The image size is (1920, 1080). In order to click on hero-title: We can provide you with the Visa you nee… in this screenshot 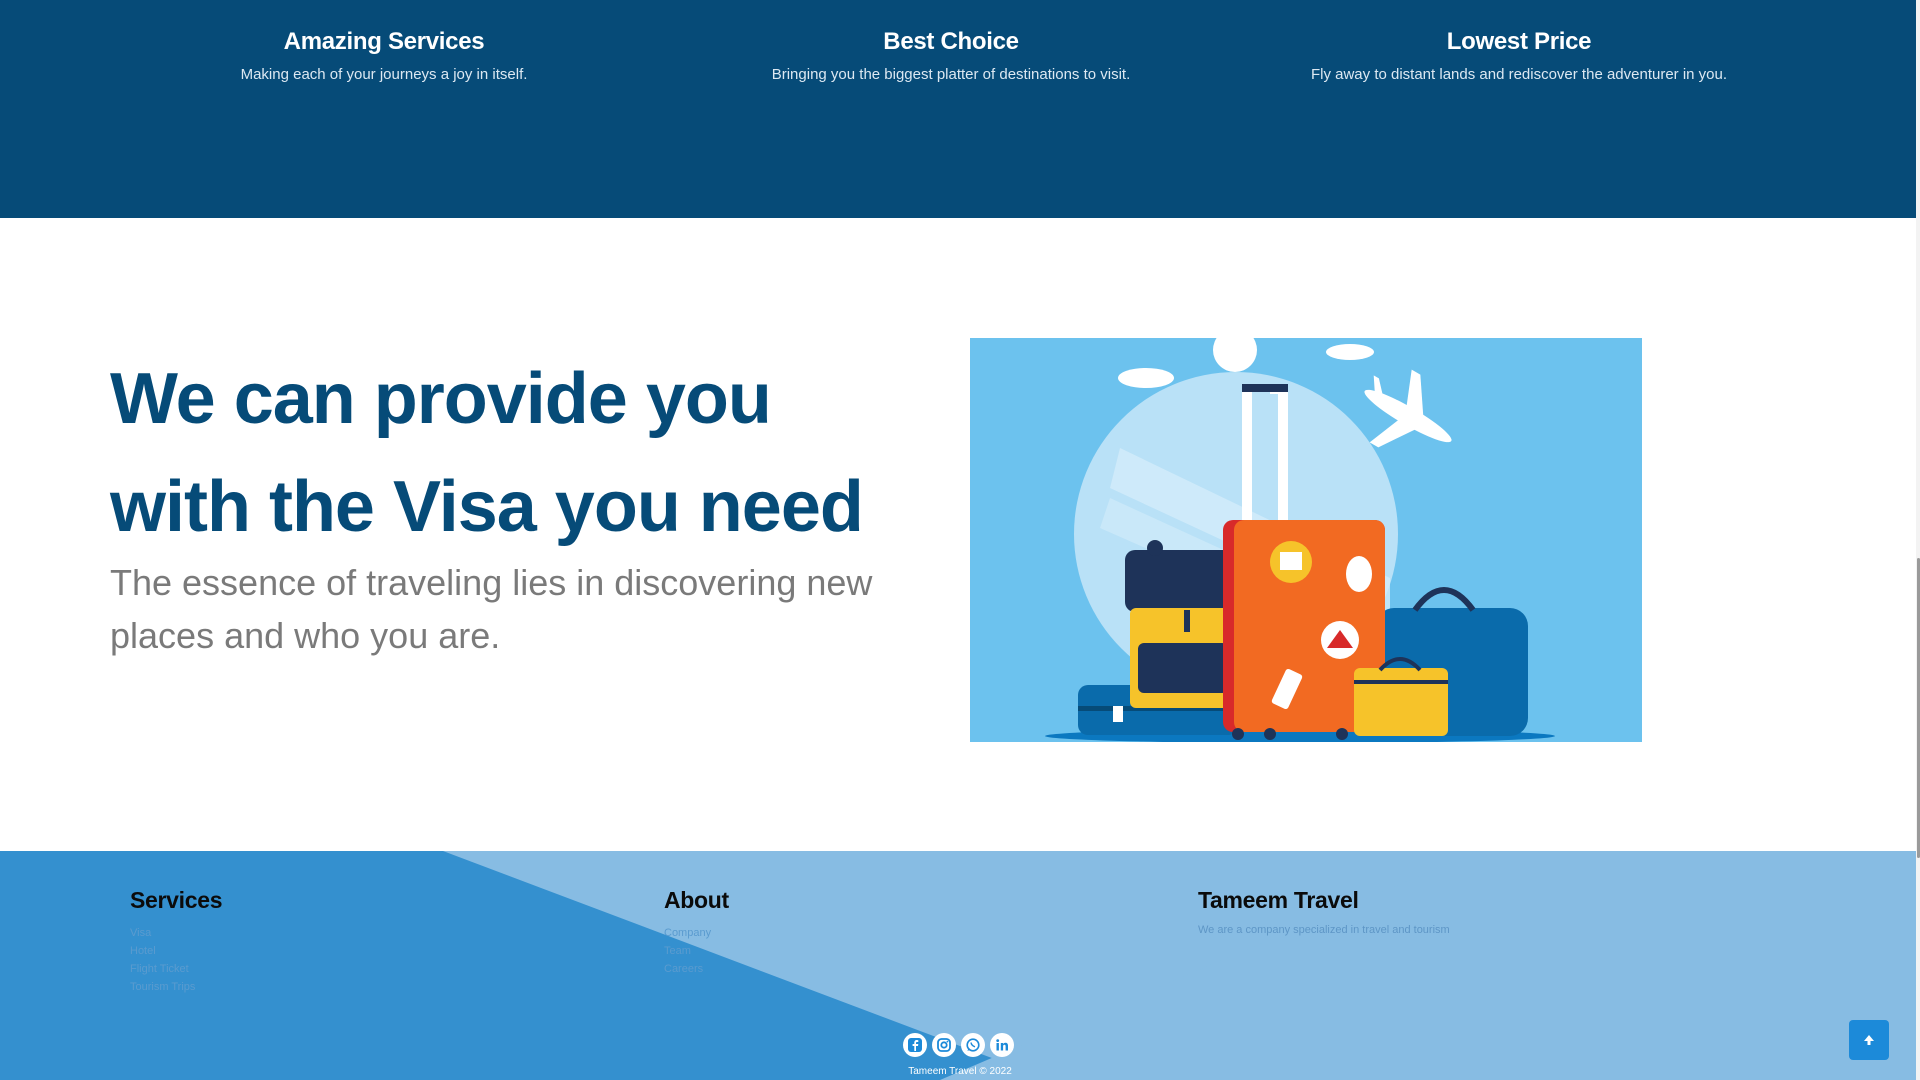, I will do `click(487, 453)`.